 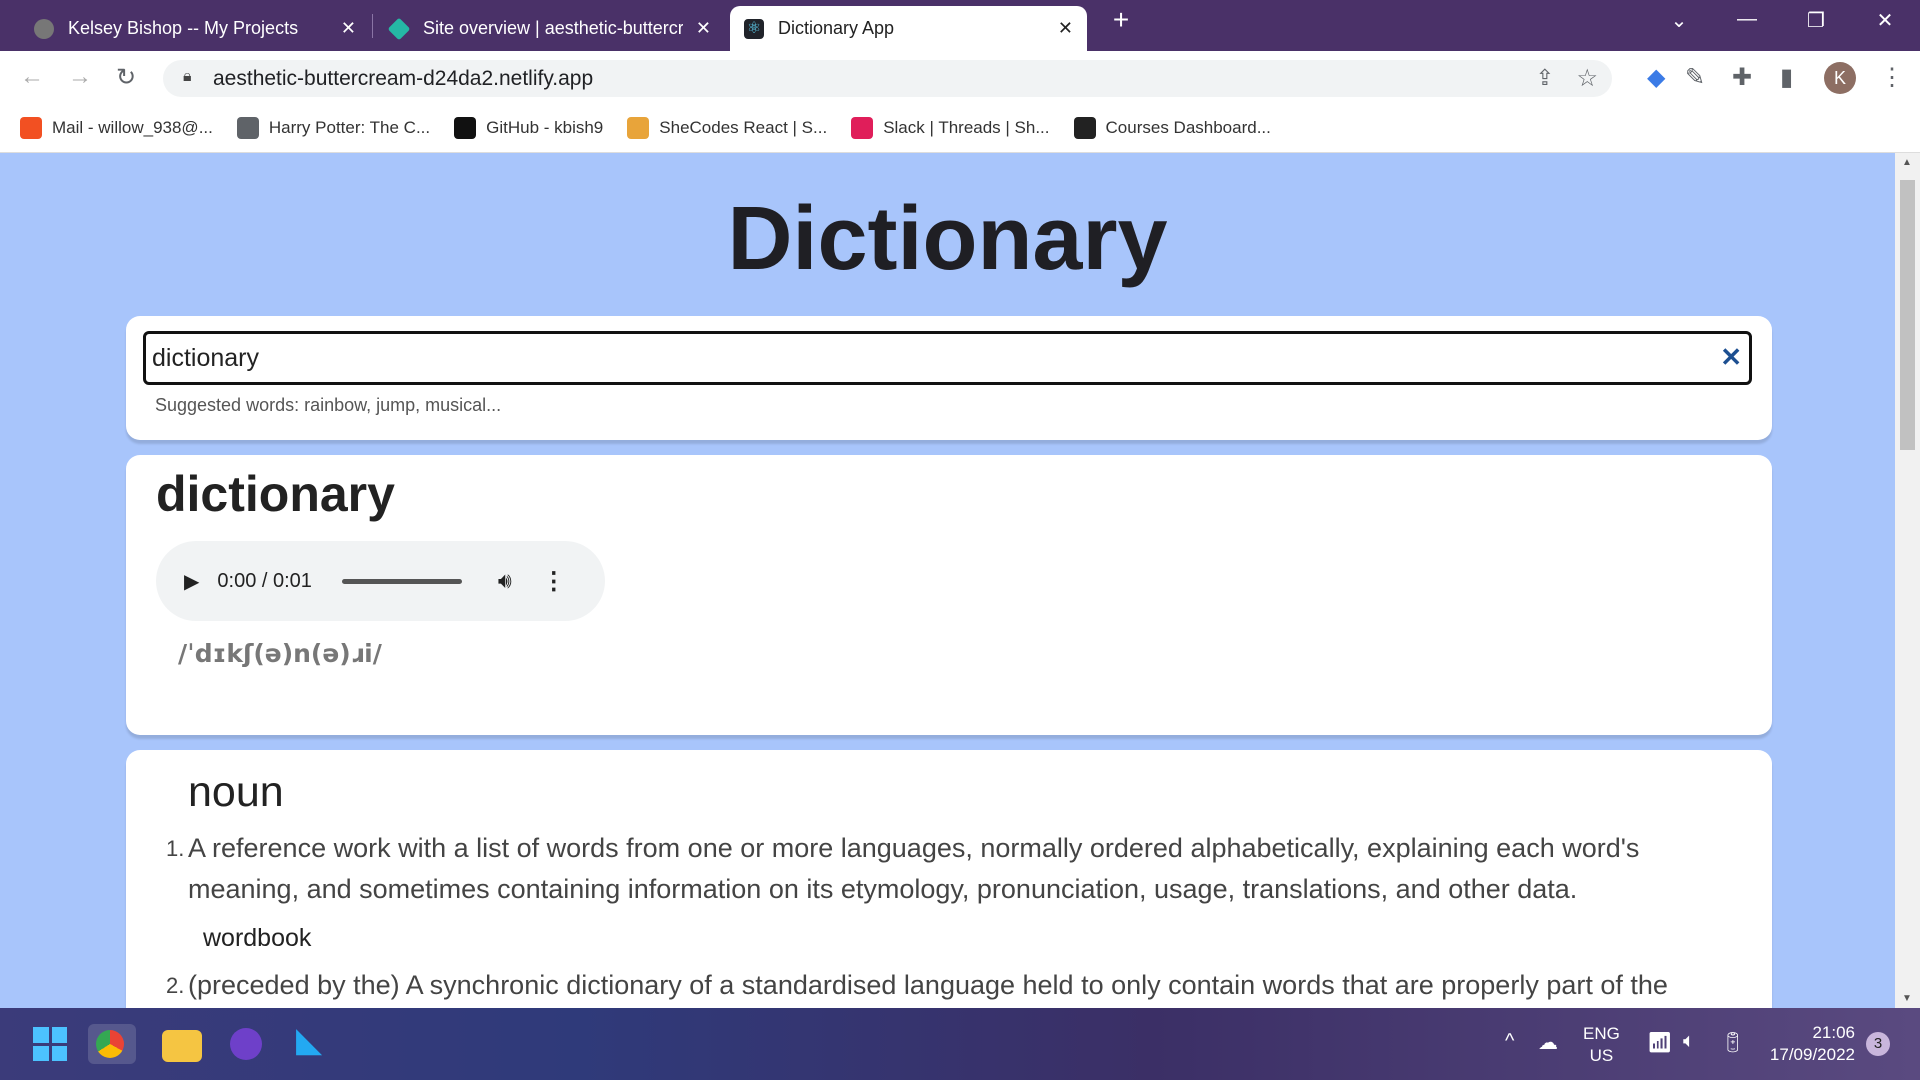 I want to click on bookmark-item: GitHub - kbish9, so click(x=528, y=127).